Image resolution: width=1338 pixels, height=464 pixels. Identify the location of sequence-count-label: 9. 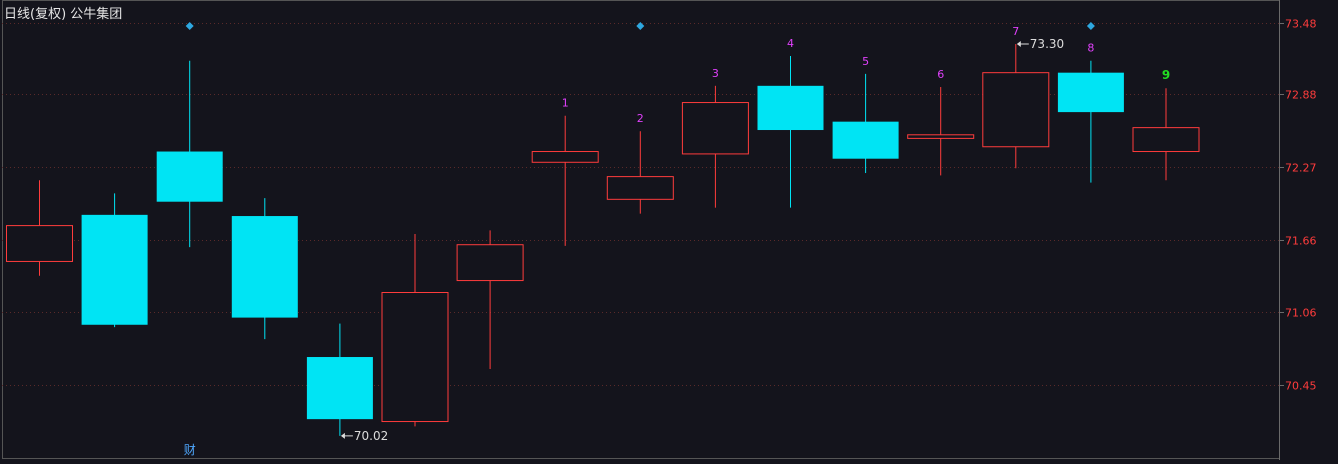
(1166, 75).